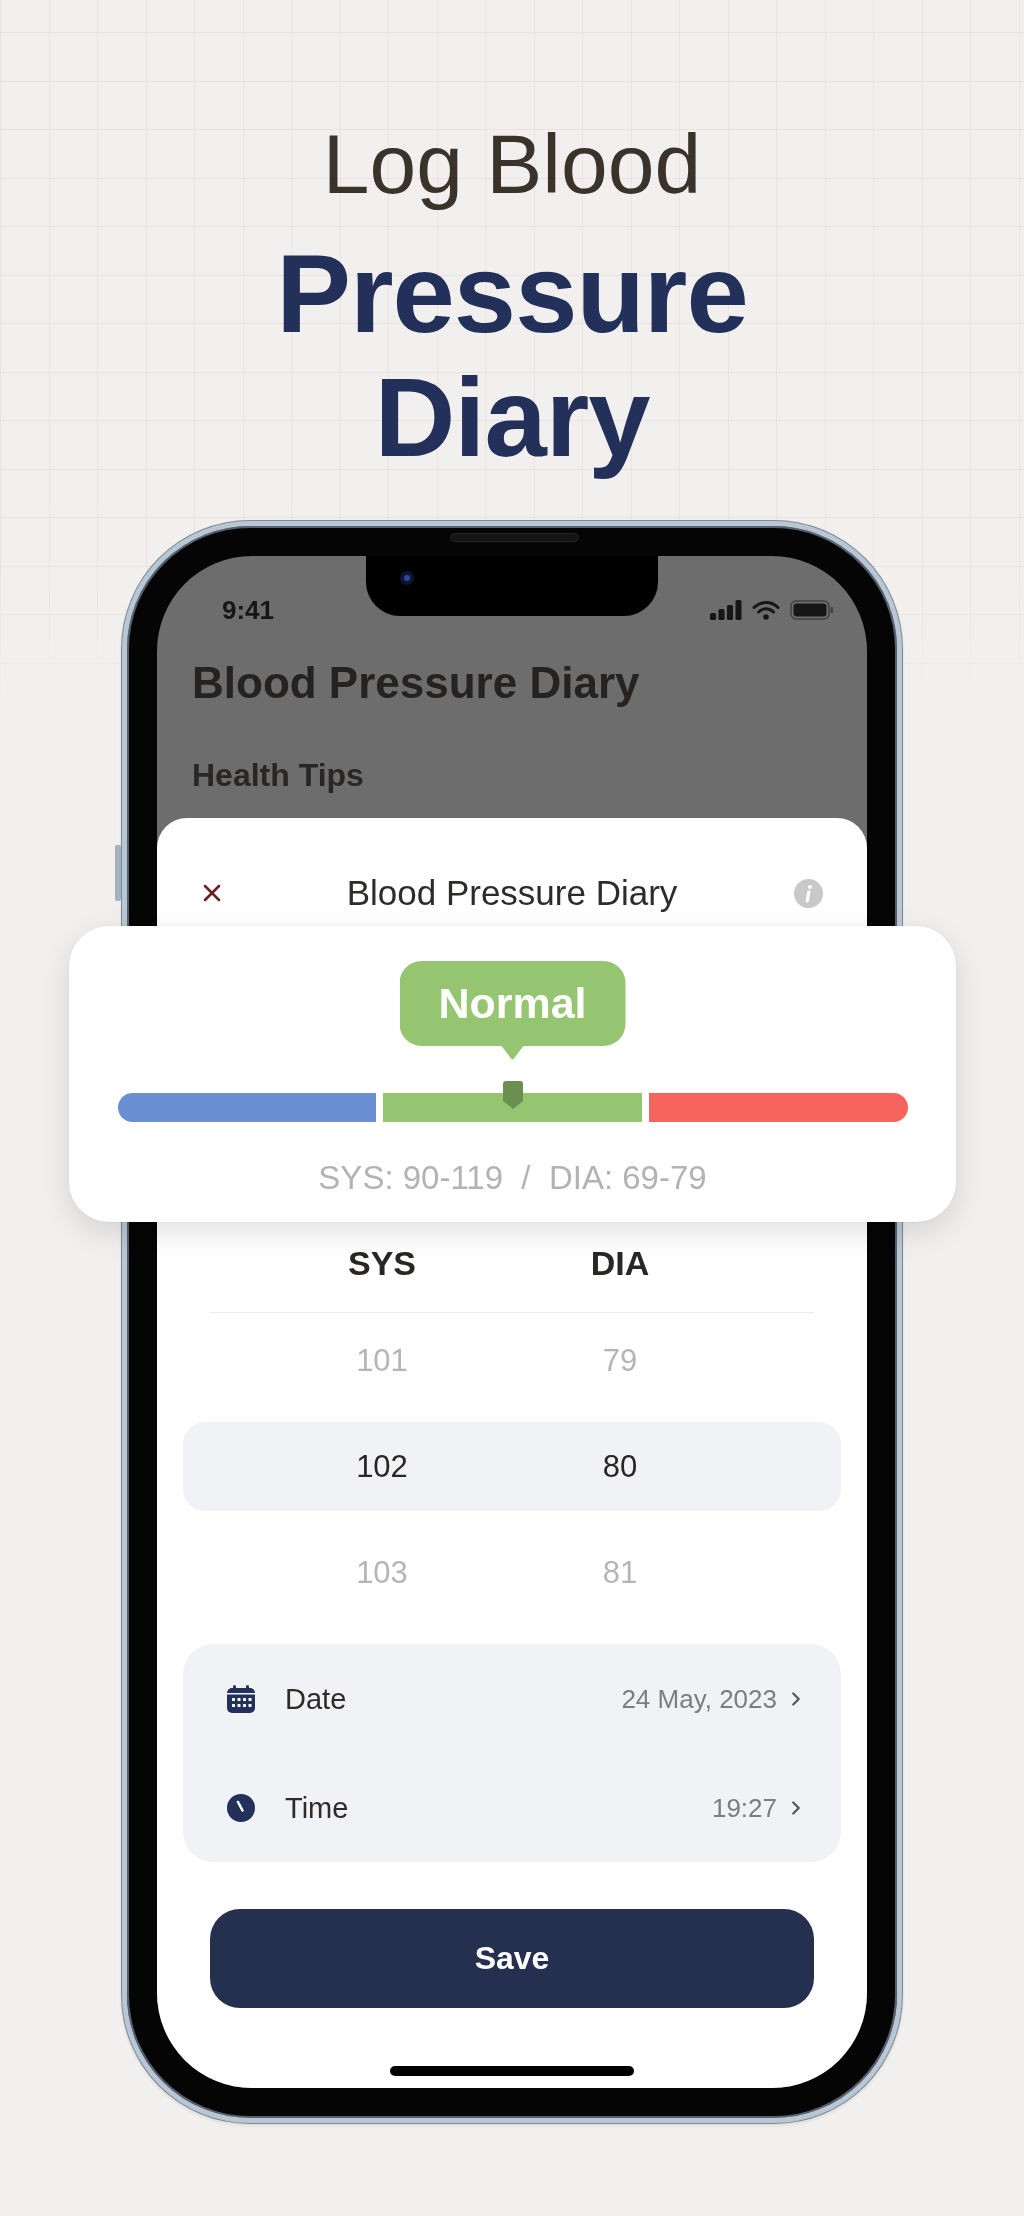  What do you see at coordinates (381, 1263) in the screenshot?
I see `column-header: SYS` at bounding box center [381, 1263].